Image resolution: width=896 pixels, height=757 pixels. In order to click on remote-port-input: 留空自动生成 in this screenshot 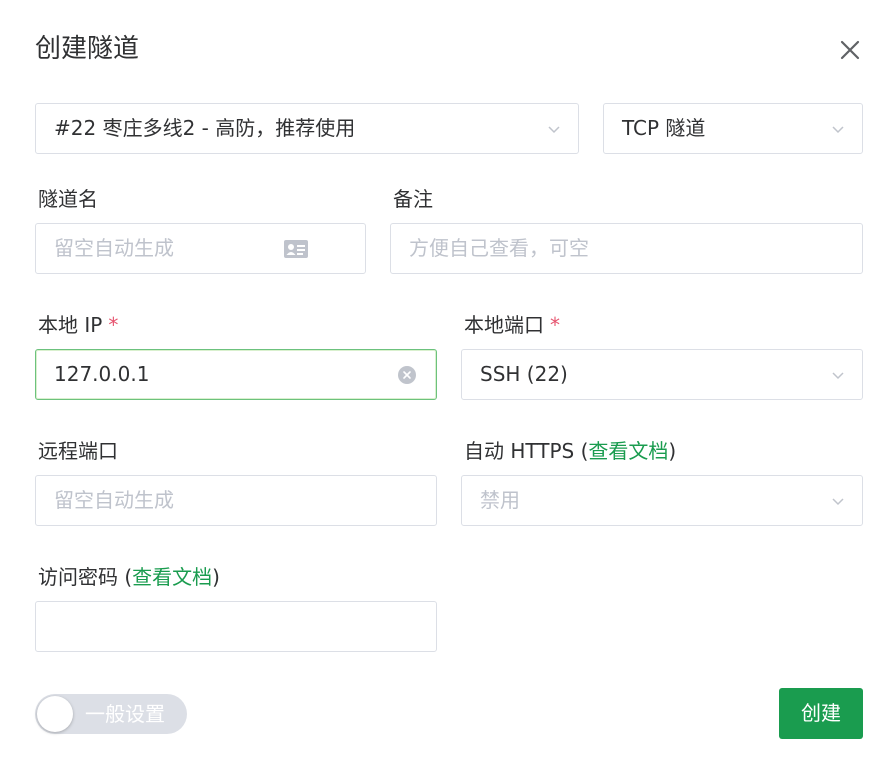, I will do `click(236, 500)`.